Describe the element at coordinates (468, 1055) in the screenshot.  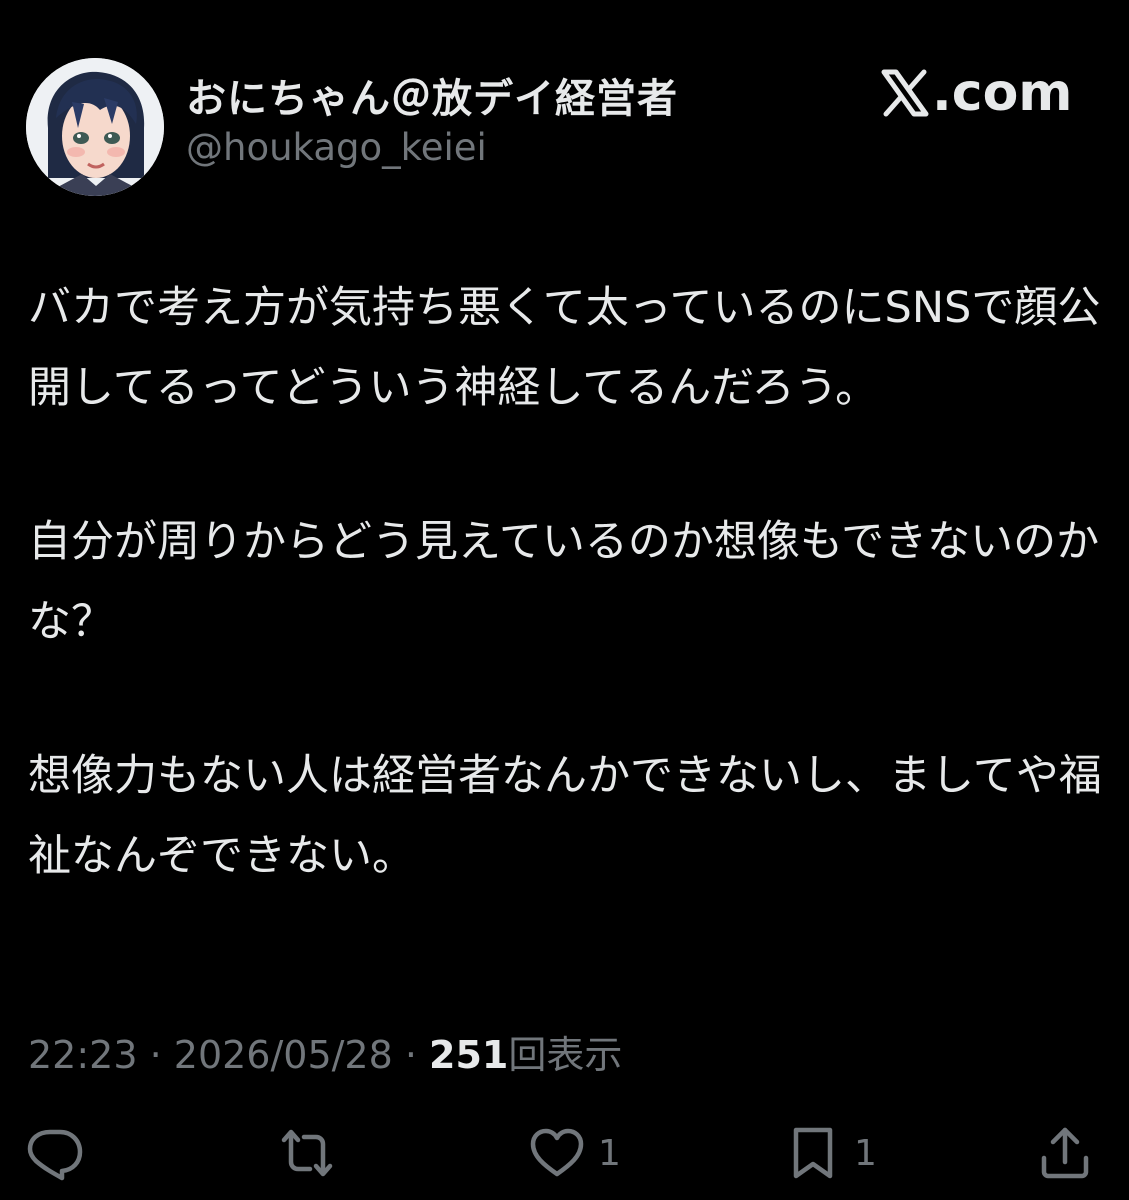
I see `views-count: 251` at that location.